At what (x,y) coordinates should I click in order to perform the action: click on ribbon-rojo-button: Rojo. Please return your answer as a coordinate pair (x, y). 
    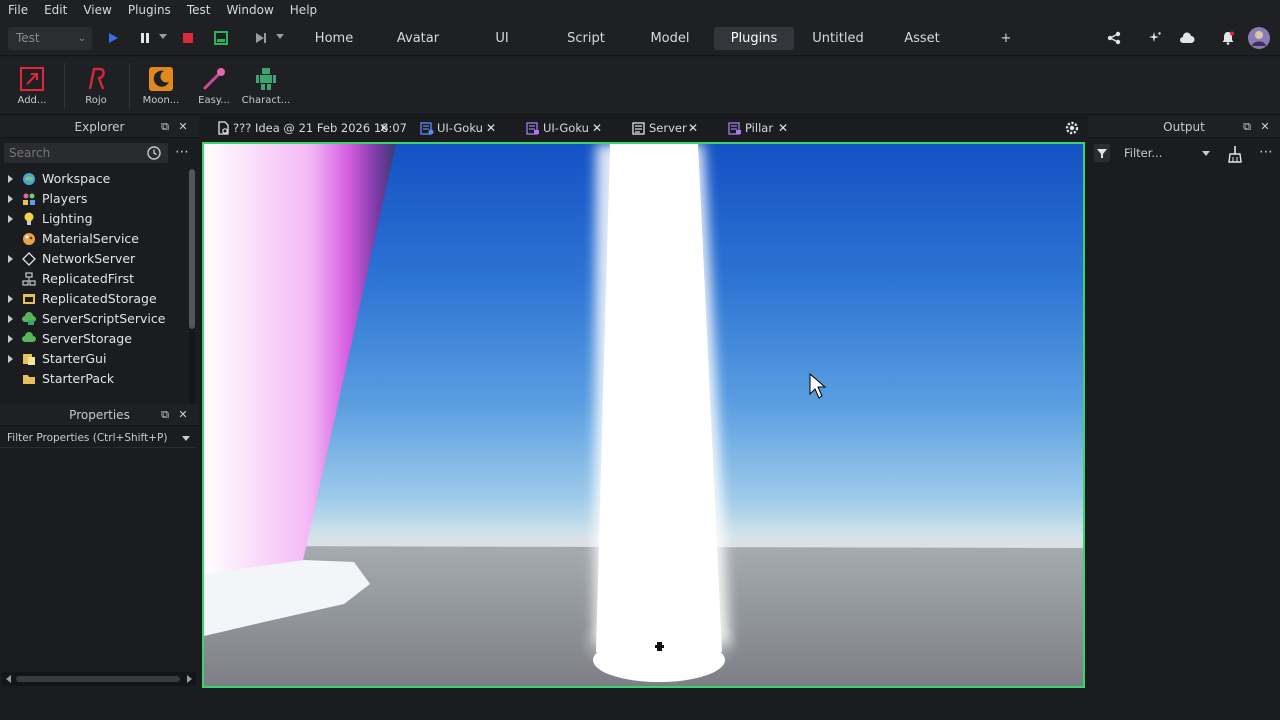
    Looking at the image, I should click on (96, 86).